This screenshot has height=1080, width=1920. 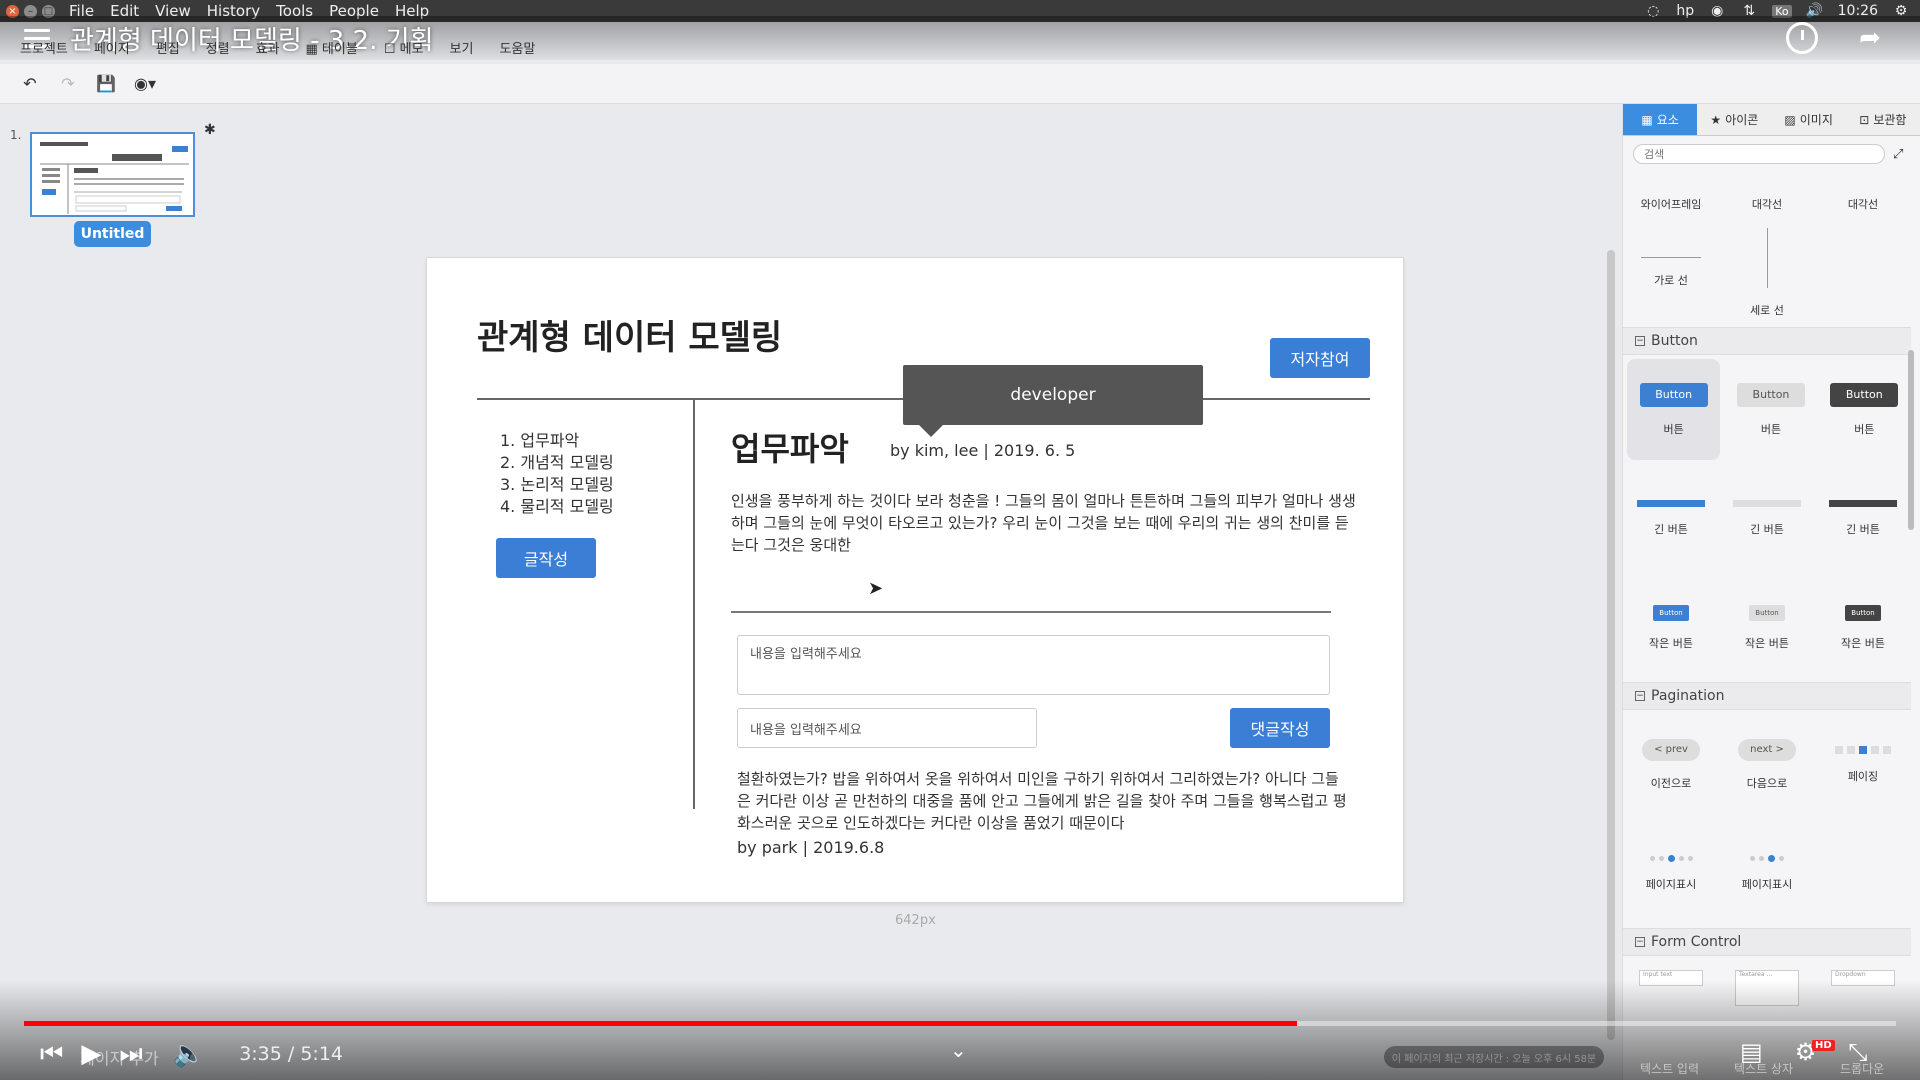 I want to click on element-long-button-dark: 긴 버튼, so click(x=1863, y=518).